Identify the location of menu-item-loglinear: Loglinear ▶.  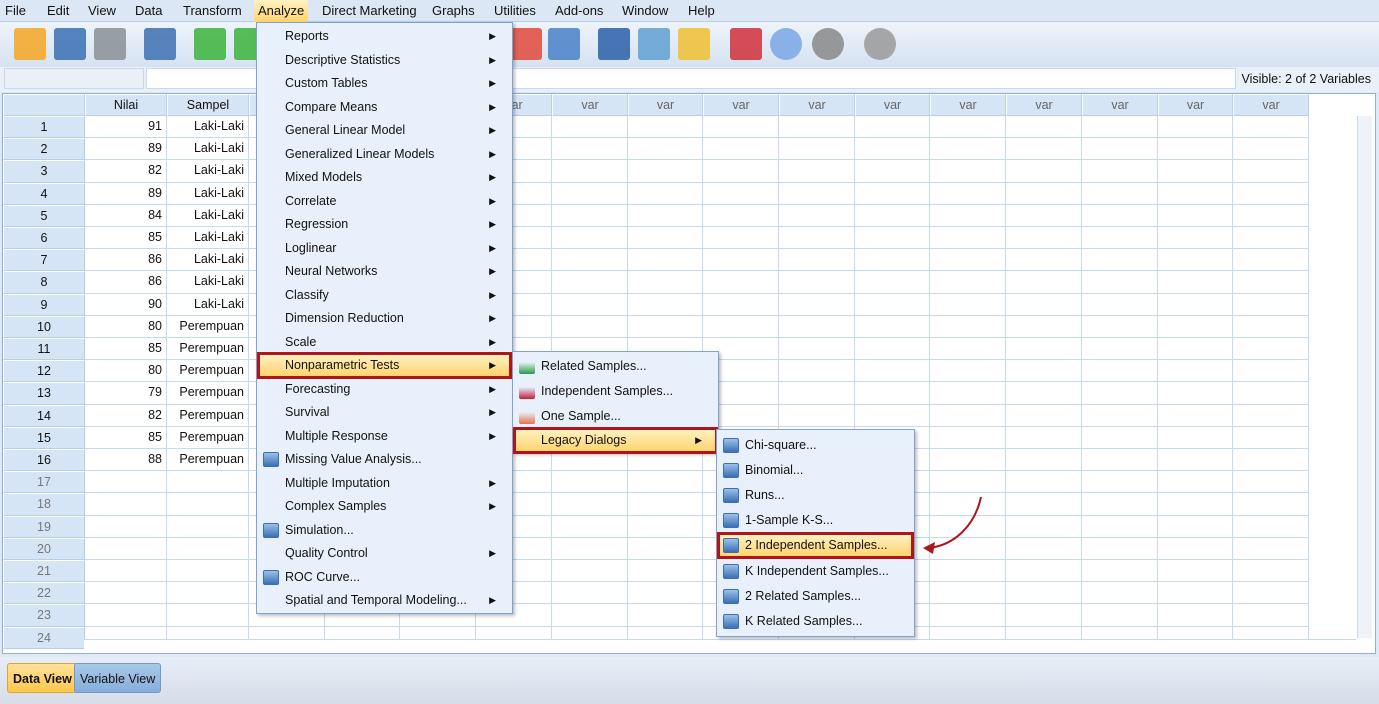
(384, 248).